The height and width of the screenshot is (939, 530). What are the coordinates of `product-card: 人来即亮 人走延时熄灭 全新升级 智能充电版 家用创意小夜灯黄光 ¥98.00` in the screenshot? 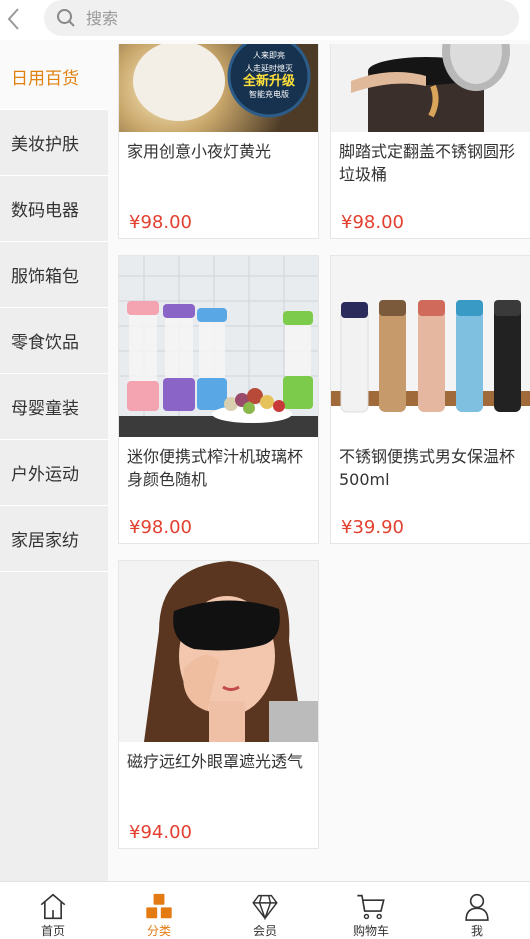 It's located at (218, 141).